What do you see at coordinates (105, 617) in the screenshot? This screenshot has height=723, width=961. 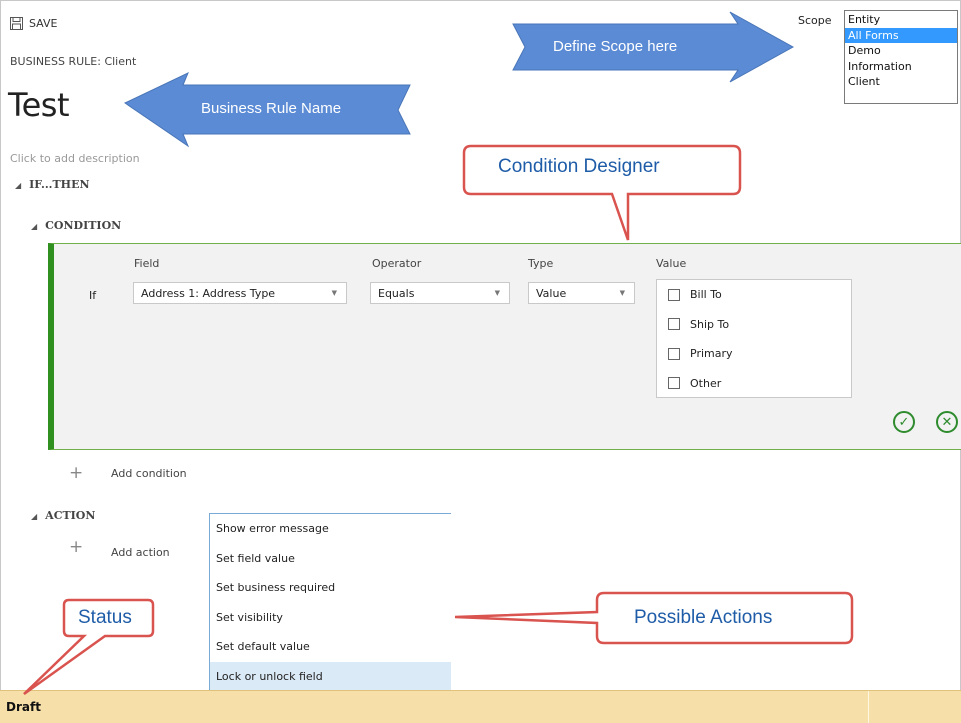 I see `status-annotation: Status` at bounding box center [105, 617].